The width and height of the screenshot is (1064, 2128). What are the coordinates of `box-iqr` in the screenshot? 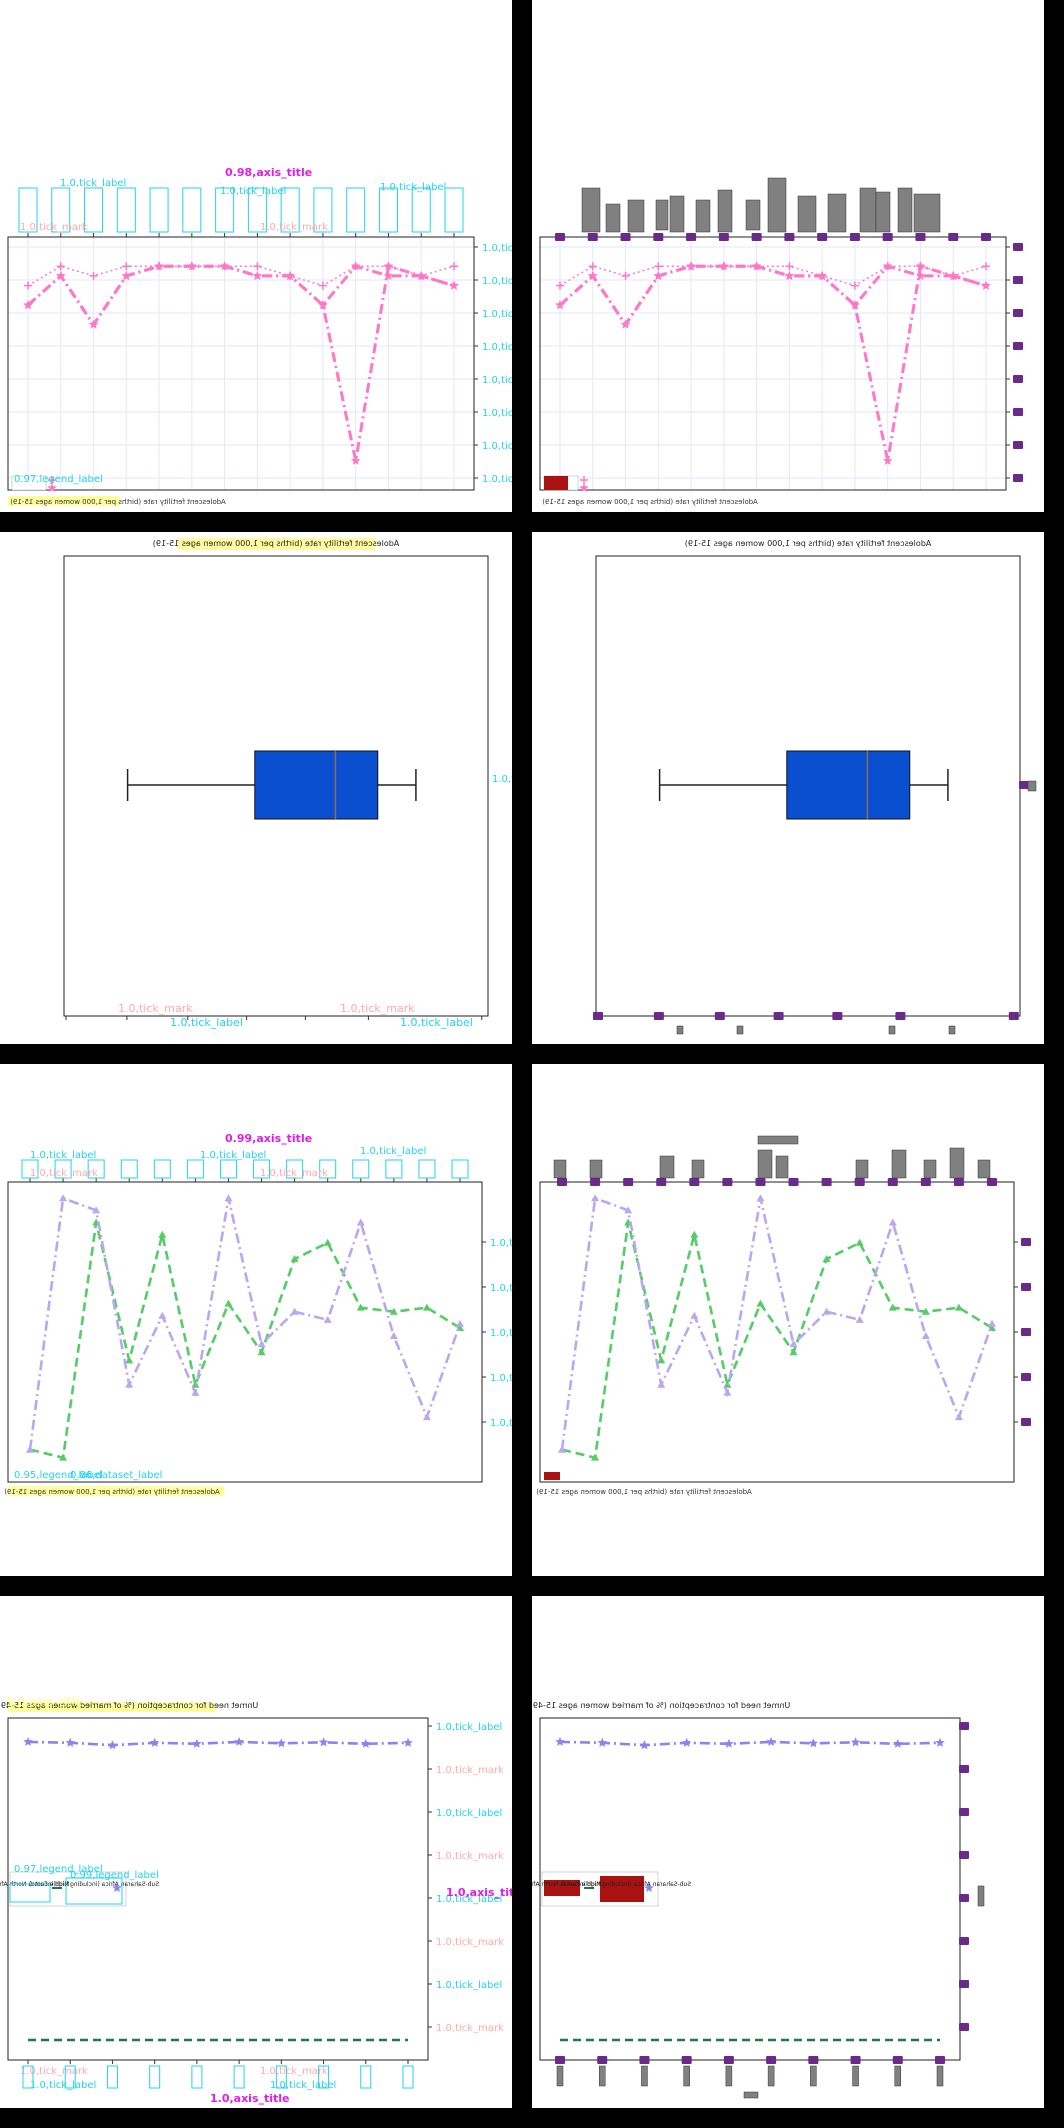 It's located at (316, 785).